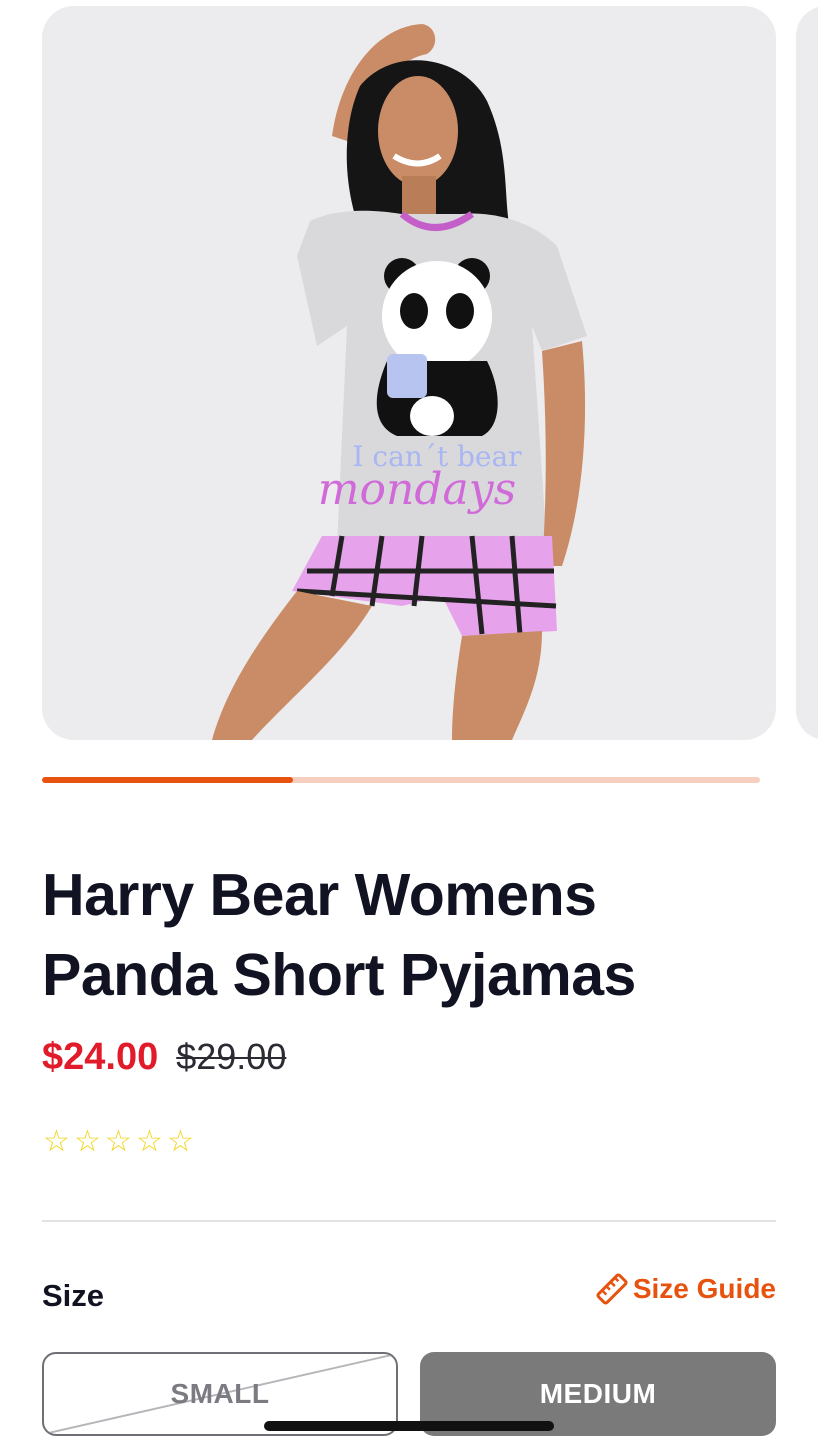 The image size is (818, 1440). What do you see at coordinates (73, 1295) in the screenshot?
I see `size-label: Size` at bounding box center [73, 1295].